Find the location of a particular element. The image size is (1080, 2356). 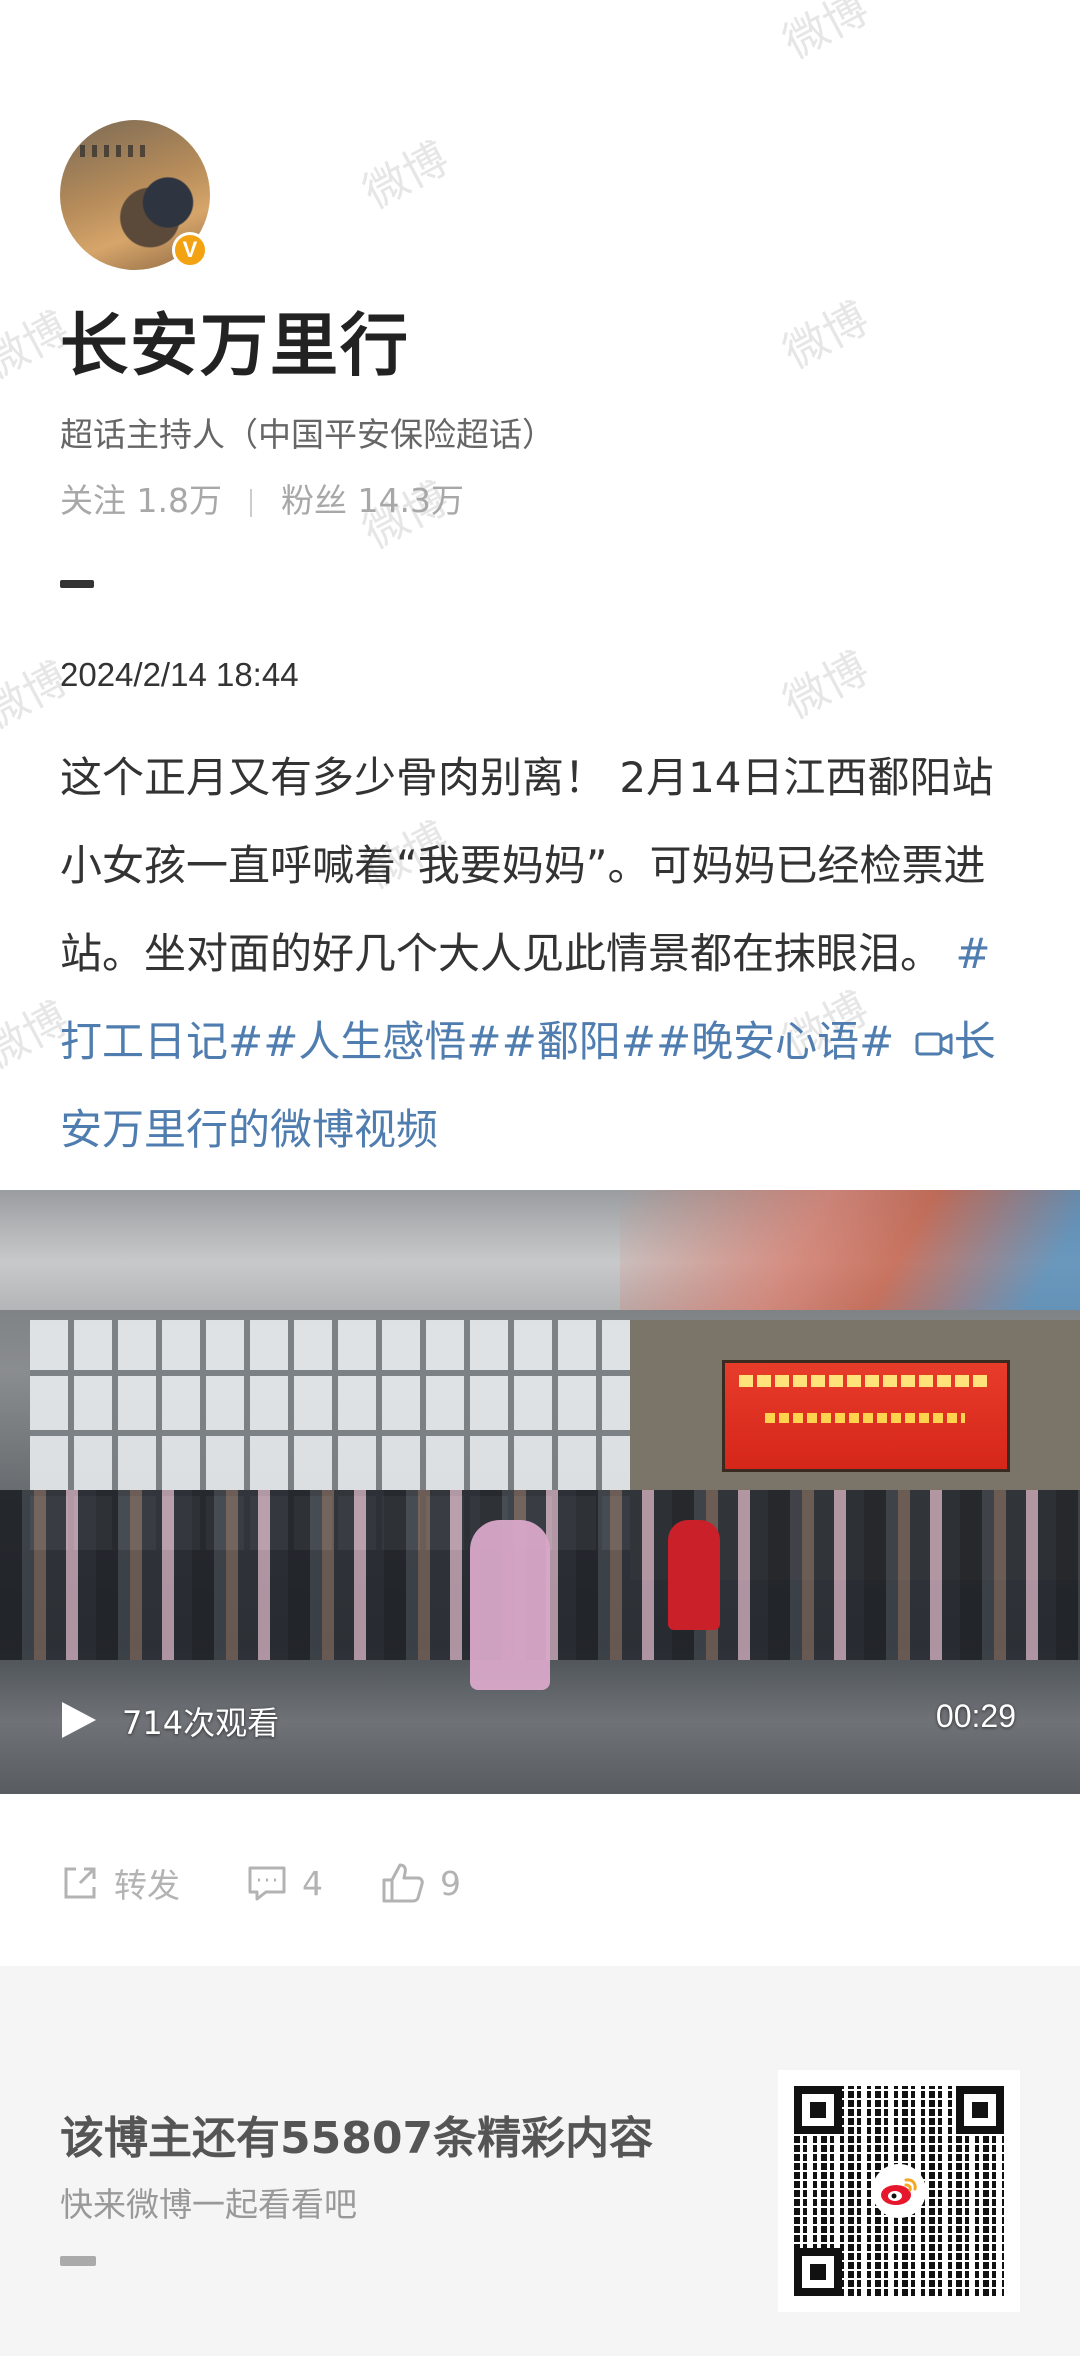

footer-subtitle: 快来微博一起看看吧 is located at coordinates (208, 2204).